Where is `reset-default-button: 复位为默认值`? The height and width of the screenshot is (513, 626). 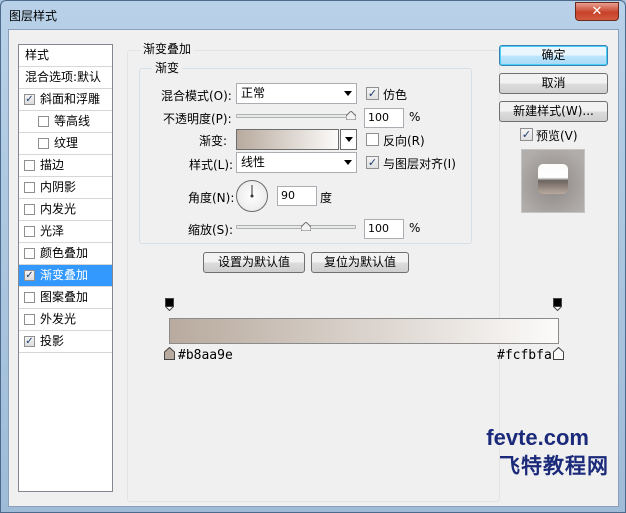 reset-default-button: 复位为默认值 is located at coordinates (360, 262).